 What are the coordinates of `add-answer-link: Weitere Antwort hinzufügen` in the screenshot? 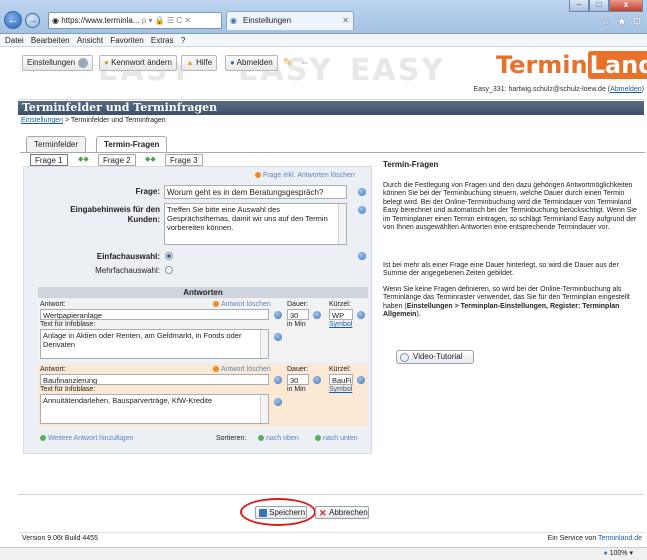 It's located at (86, 438).